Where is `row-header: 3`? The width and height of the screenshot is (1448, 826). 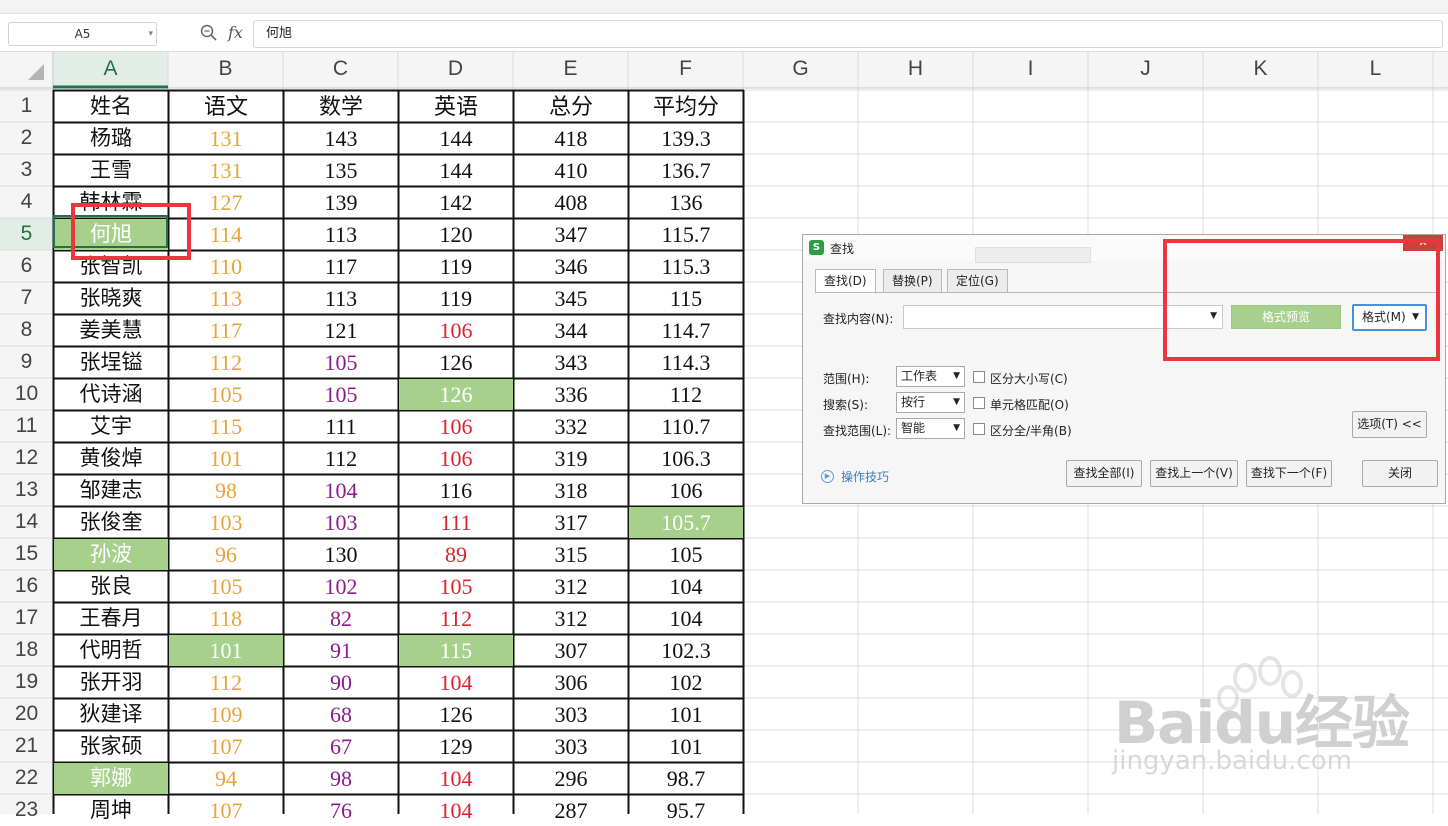 row-header: 3 is located at coordinates (26, 170).